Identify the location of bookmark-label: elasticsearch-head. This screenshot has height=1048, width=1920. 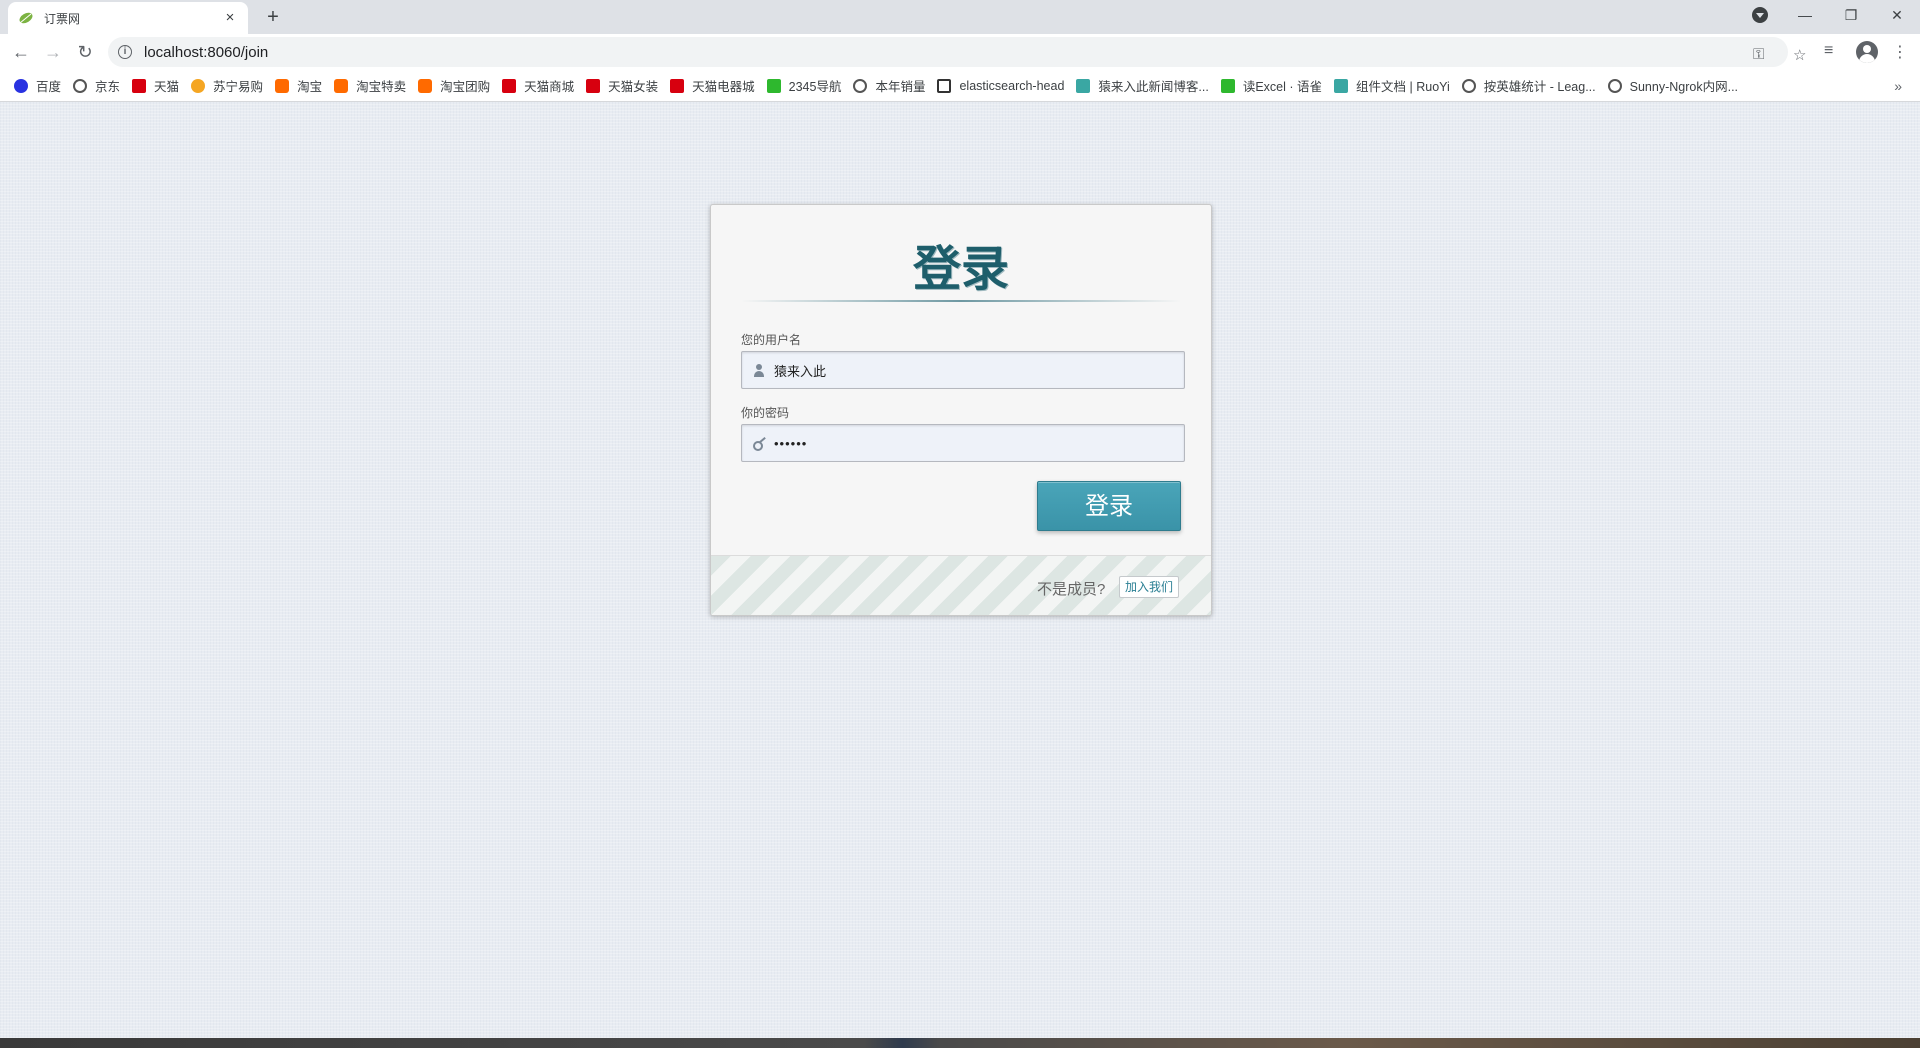
(1012, 85).